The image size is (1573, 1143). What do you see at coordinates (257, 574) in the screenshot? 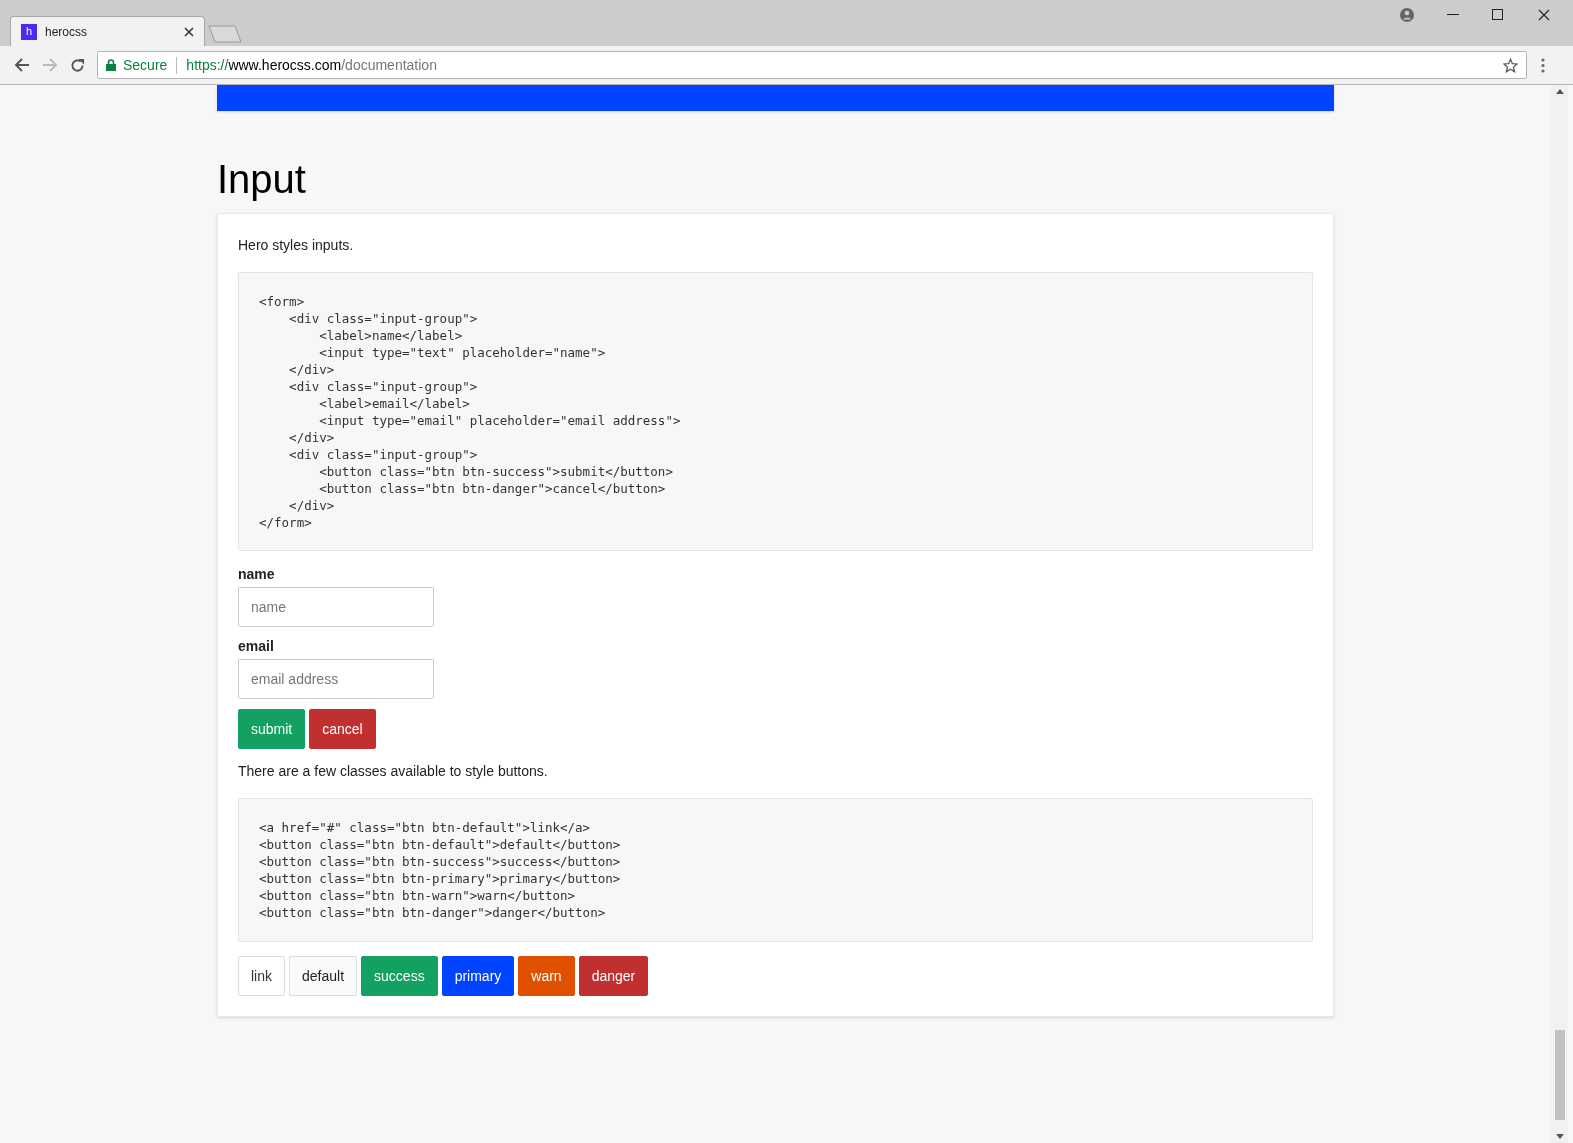
I see `field-label: name` at bounding box center [257, 574].